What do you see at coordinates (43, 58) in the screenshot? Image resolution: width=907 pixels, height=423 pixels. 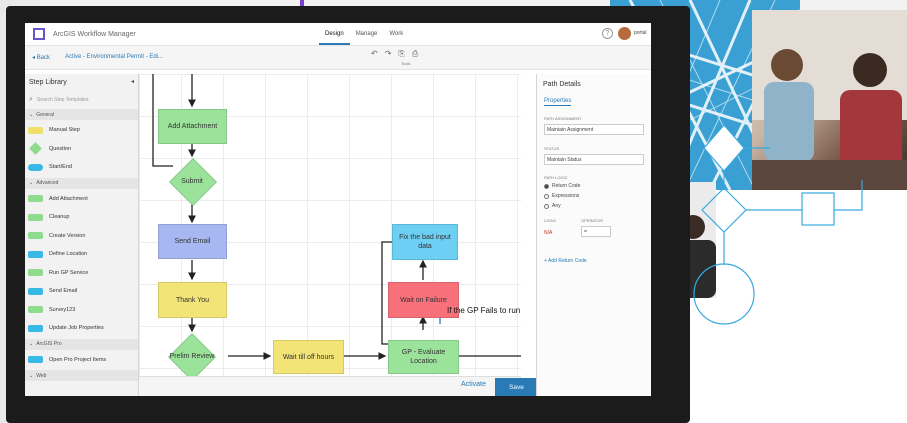 I see `back-label: Back` at bounding box center [43, 58].